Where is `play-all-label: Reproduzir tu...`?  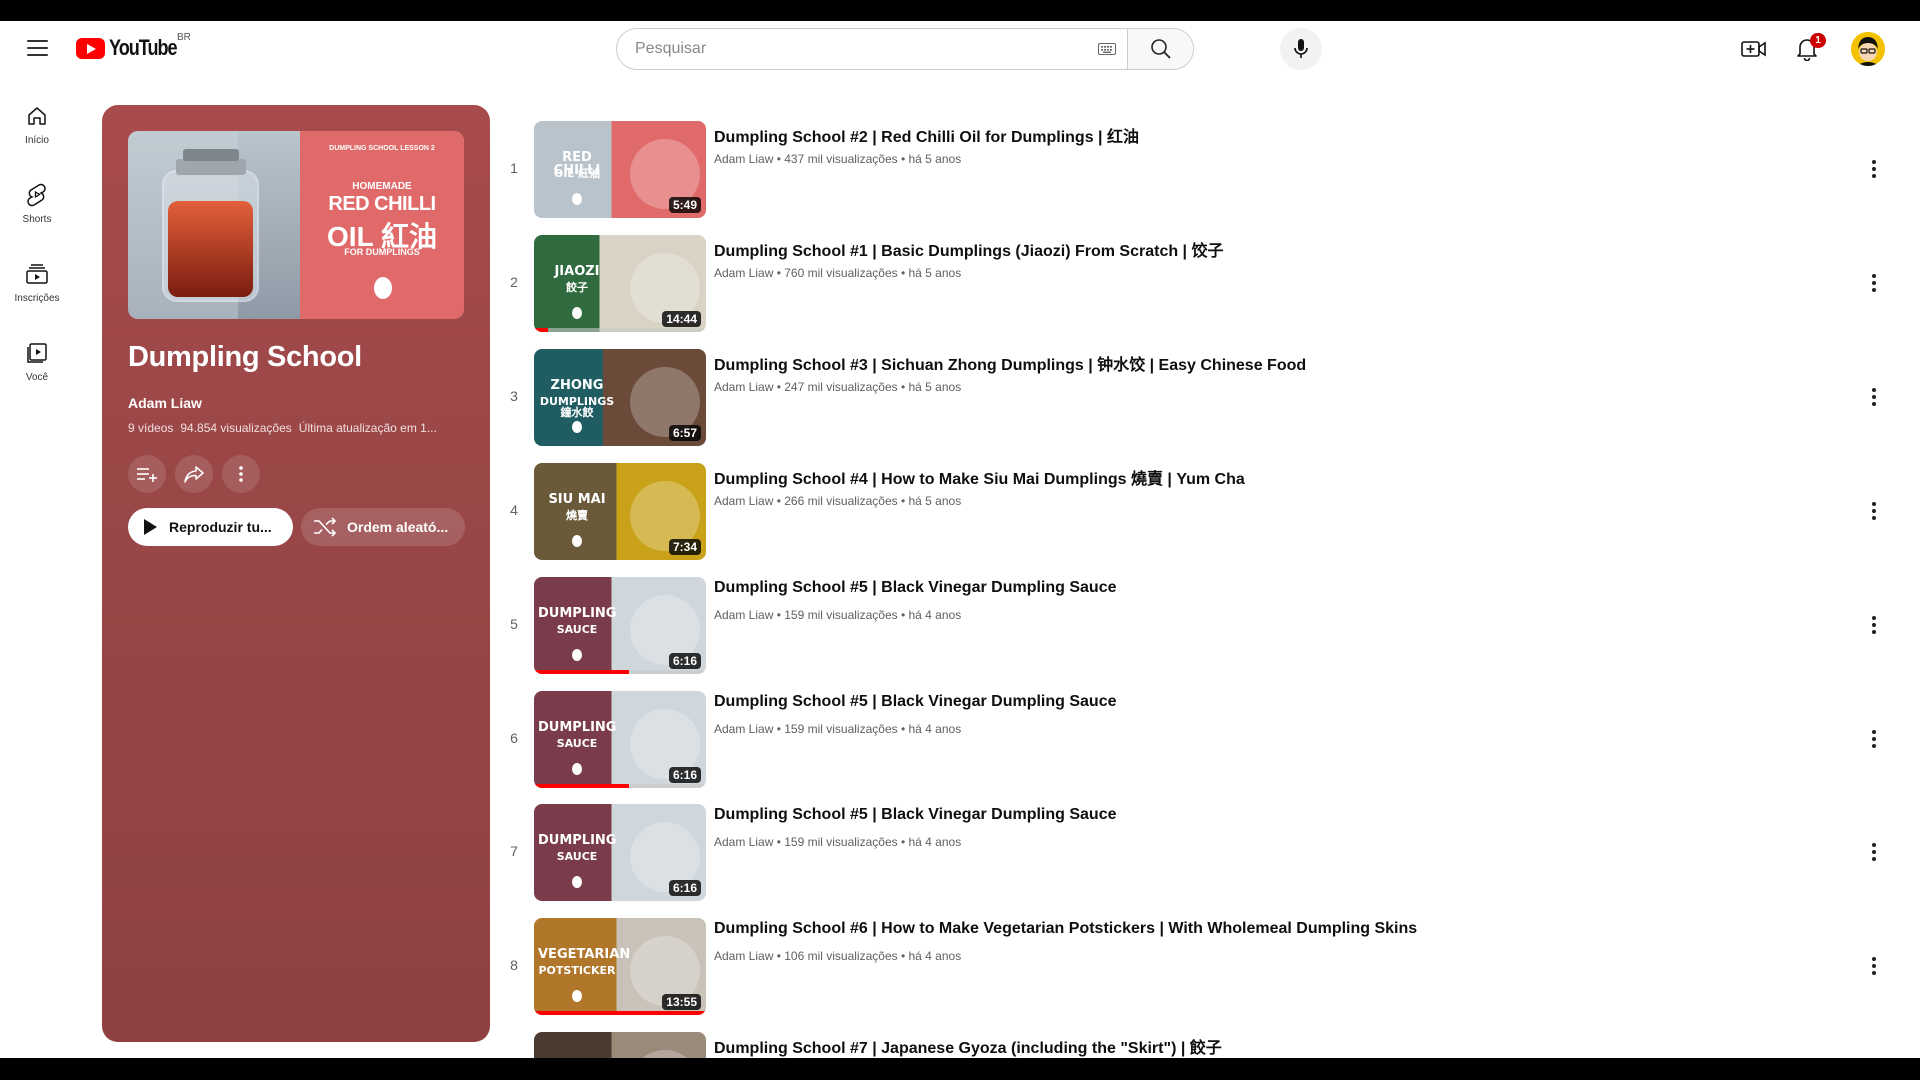
play-all-label: Reproduzir tu... is located at coordinates (220, 527).